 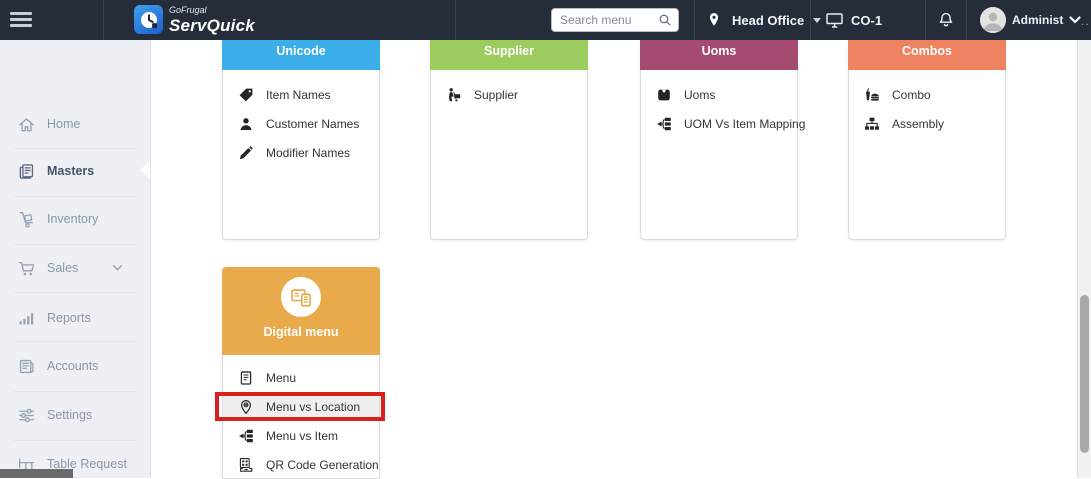 I want to click on servquick-clock-icon, so click(x=148, y=19).